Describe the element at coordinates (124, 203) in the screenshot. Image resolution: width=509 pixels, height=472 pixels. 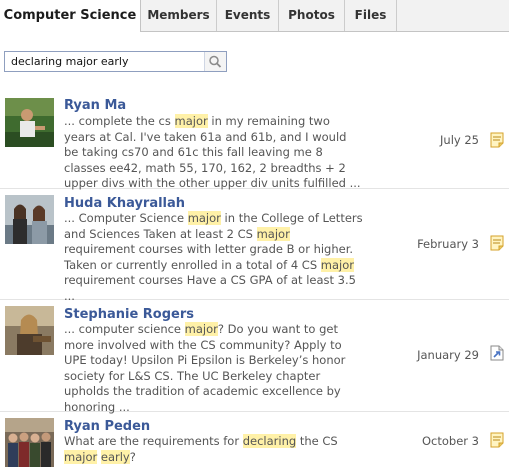
I see `author-name: Huda Khayrallah` at that location.